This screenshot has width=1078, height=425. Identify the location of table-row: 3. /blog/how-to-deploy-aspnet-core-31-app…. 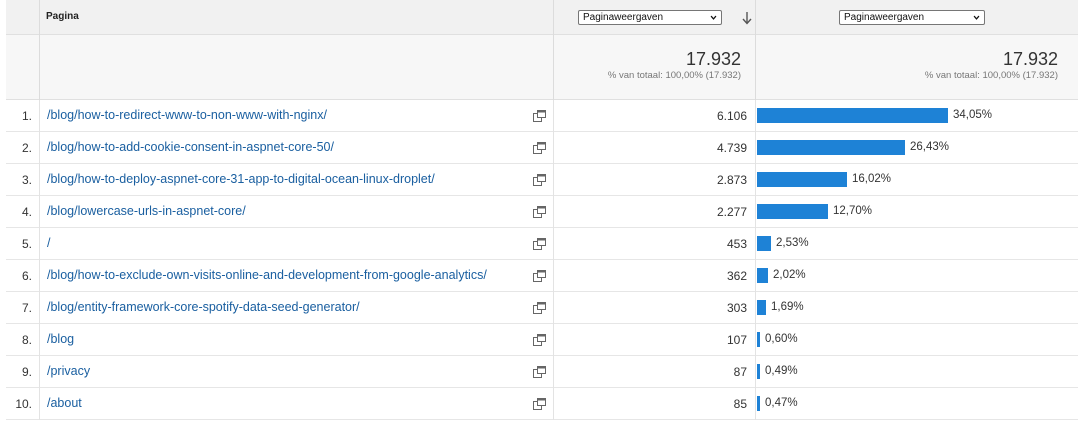
(542, 180).